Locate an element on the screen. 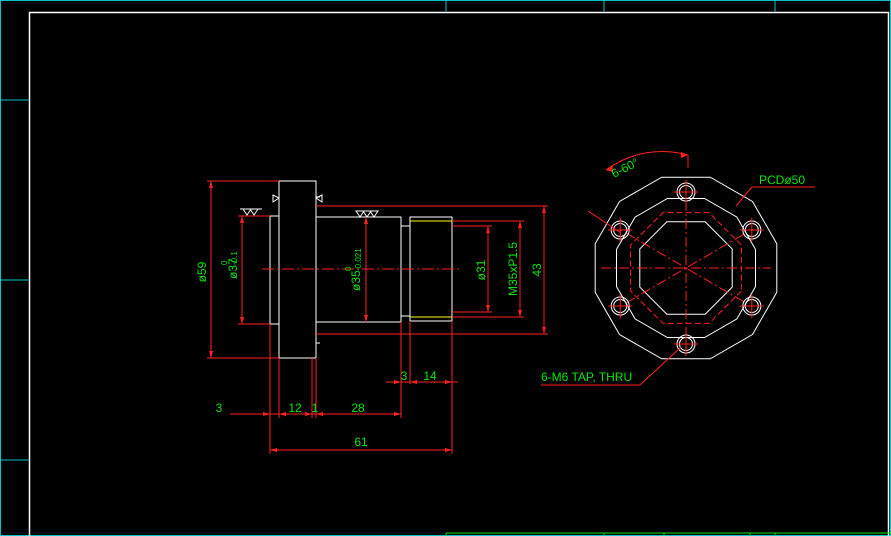 The image size is (891, 536). dim-thread: M35xP1.5 is located at coordinates (513, 269).